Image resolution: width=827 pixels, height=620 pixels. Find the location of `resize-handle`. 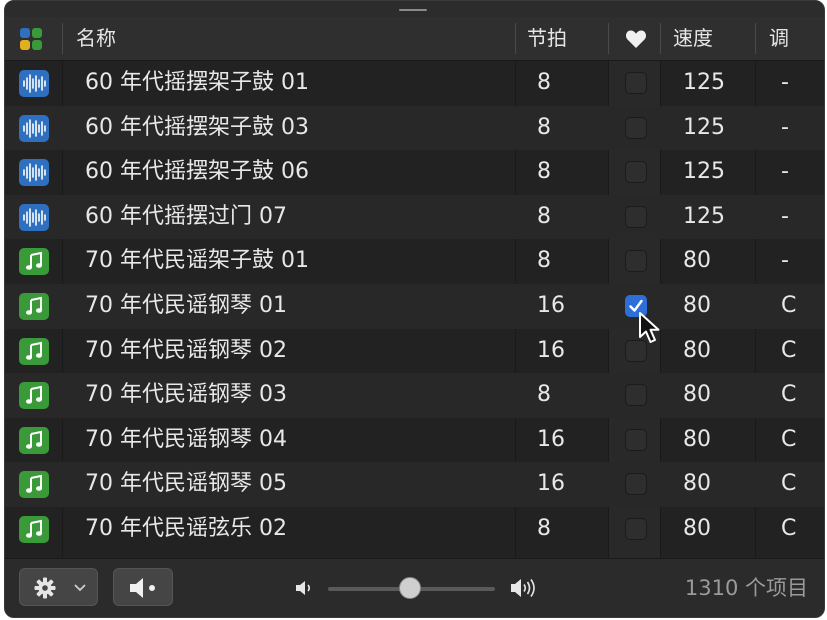

resize-handle is located at coordinates (414, 9).